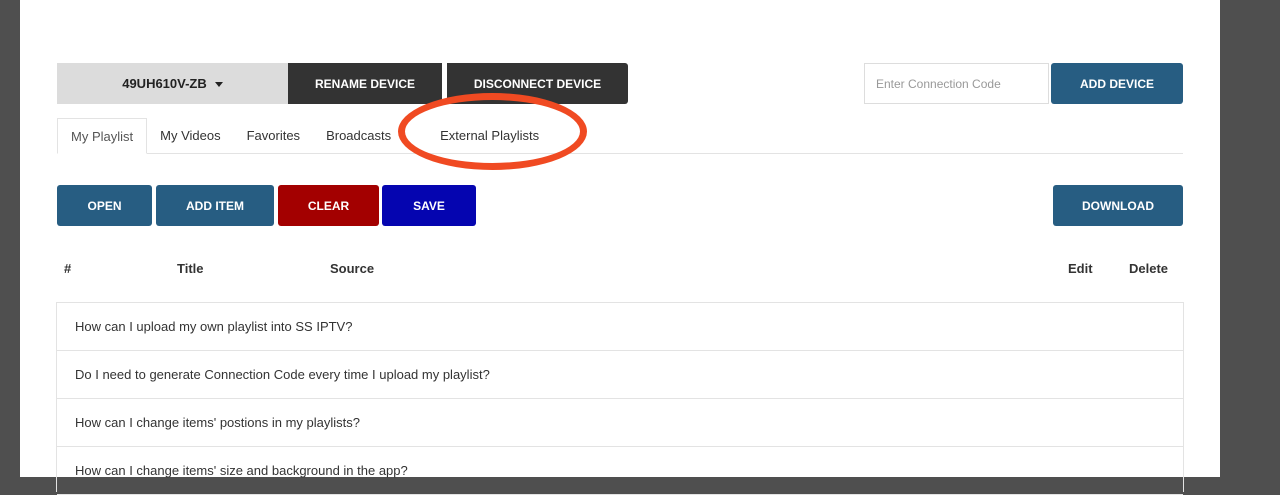  Describe the element at coordinates (1149, 268) in the screenshot. I see `column-header-delete: Delete` at that location.